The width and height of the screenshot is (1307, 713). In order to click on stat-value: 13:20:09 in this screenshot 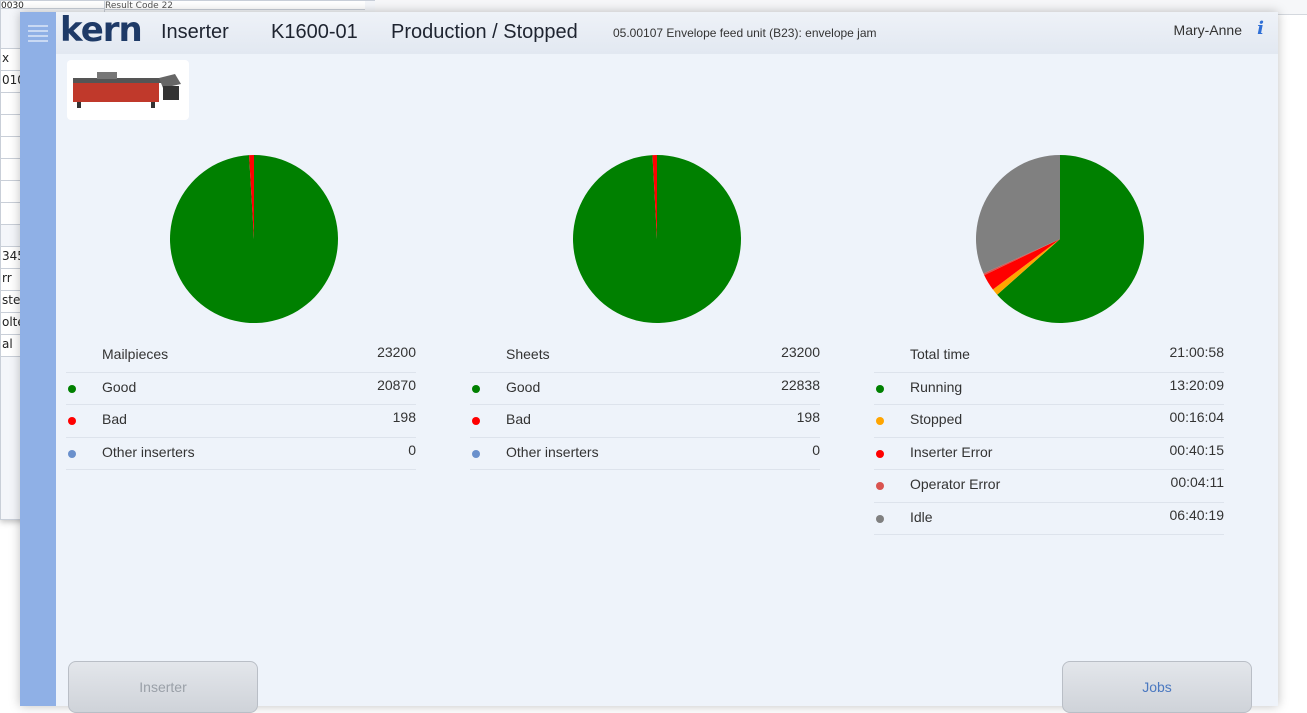, I will do `click(1197, 384)`.